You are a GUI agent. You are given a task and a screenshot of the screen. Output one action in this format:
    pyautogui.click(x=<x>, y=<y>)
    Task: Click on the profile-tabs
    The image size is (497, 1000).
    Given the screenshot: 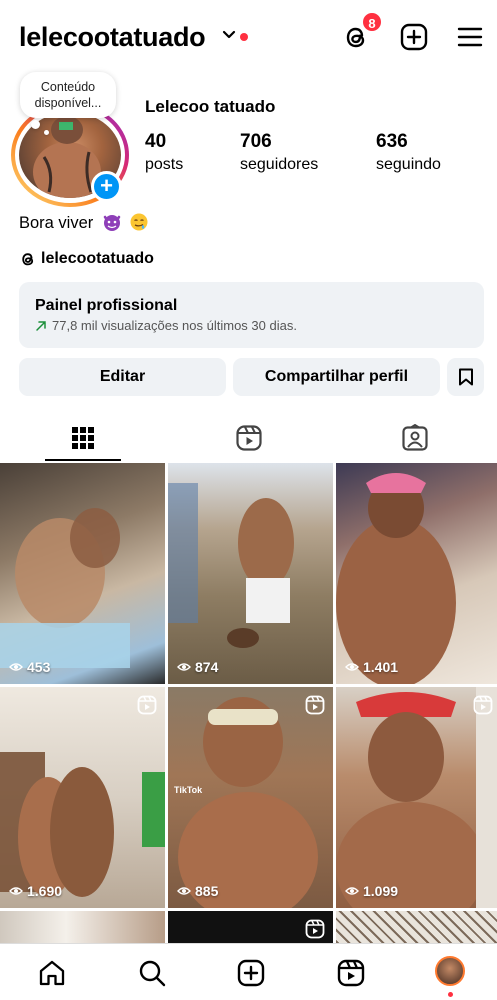 What is the action you would take?
    pyautogui.click(x=248, y=438)
    